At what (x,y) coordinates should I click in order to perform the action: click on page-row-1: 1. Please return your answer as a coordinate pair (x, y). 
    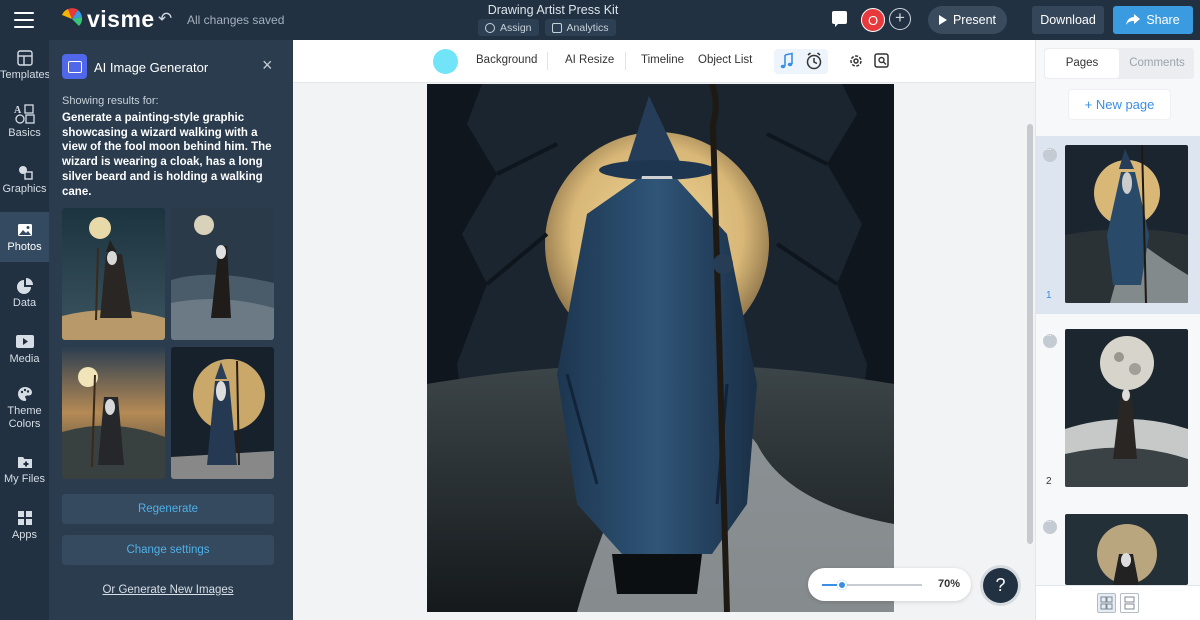
    Looking at the image, I should click on (1118, 225).